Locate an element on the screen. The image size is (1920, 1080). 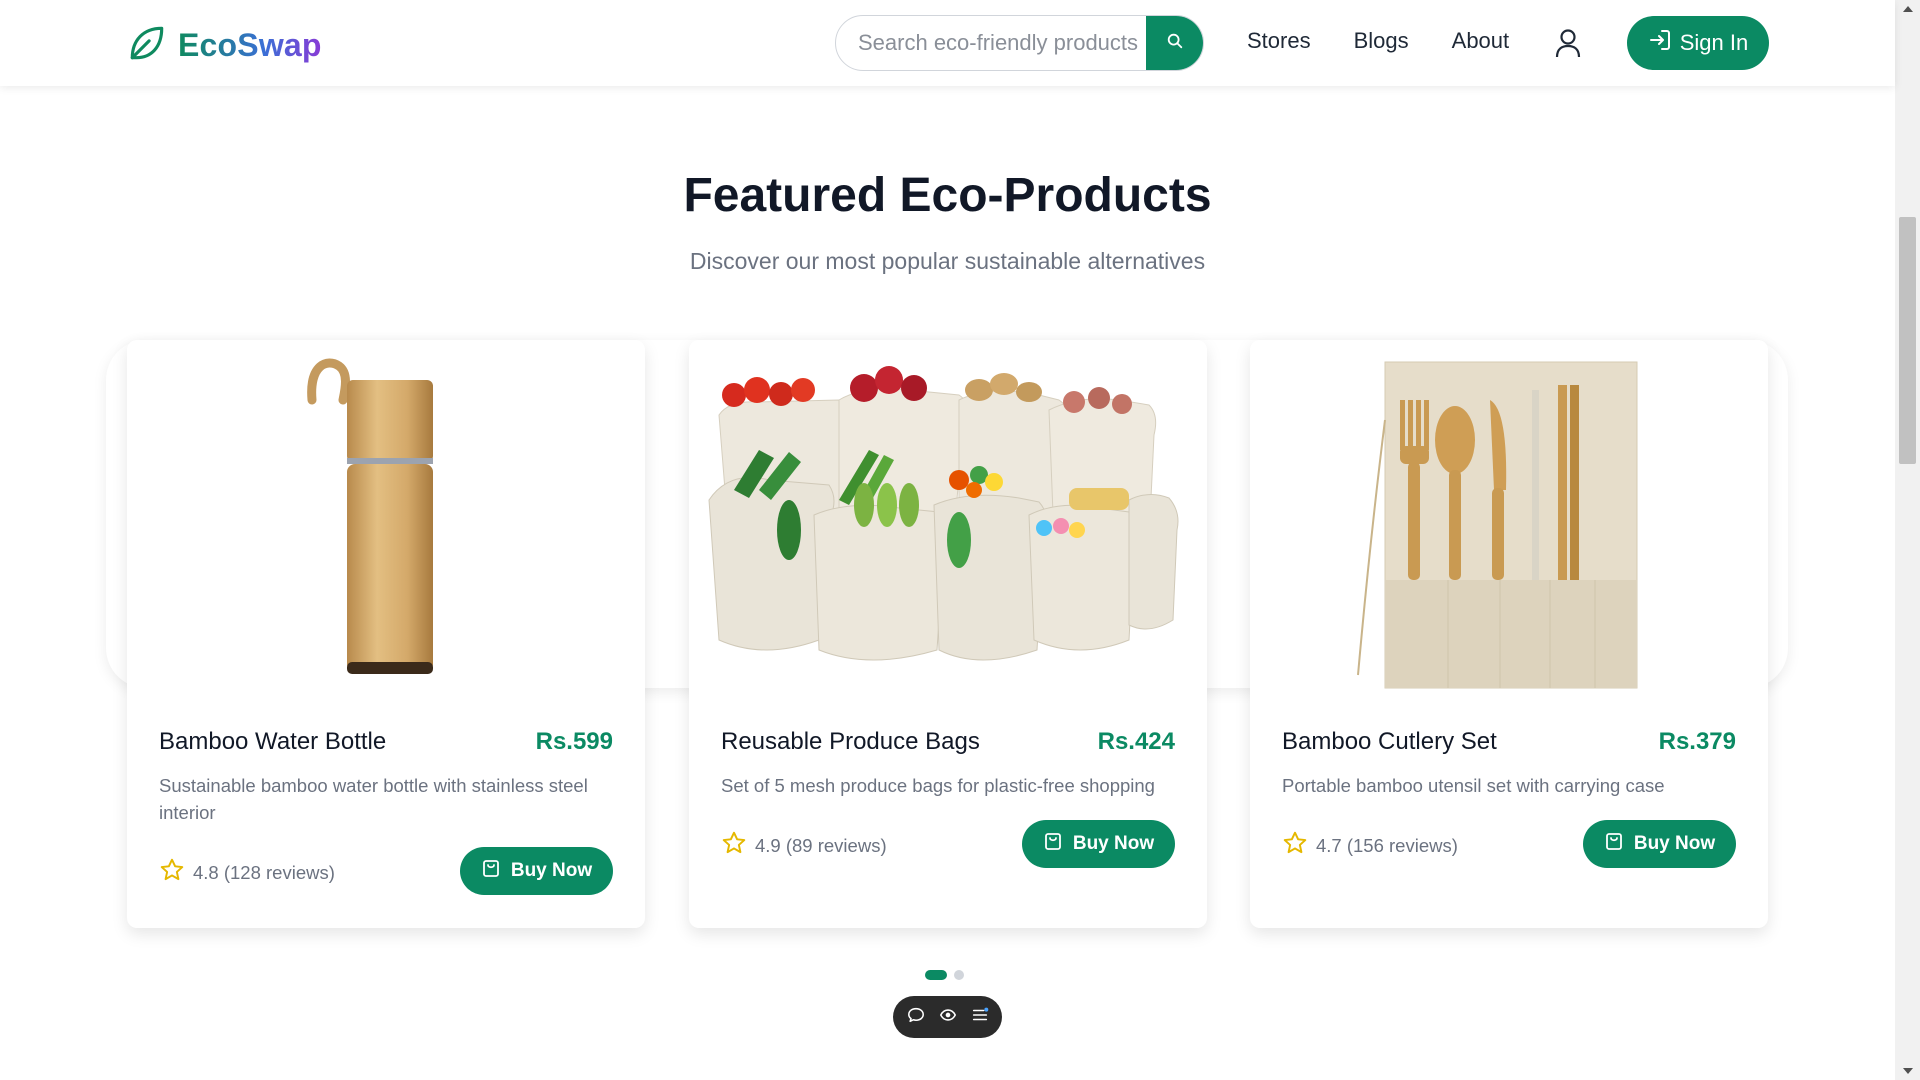
eye-icon is located at coordinates (948, 1017).